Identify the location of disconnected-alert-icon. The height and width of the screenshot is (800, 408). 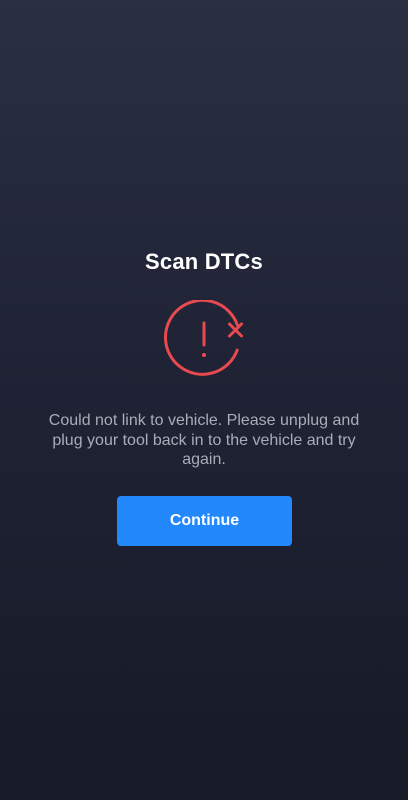
(205, 342).